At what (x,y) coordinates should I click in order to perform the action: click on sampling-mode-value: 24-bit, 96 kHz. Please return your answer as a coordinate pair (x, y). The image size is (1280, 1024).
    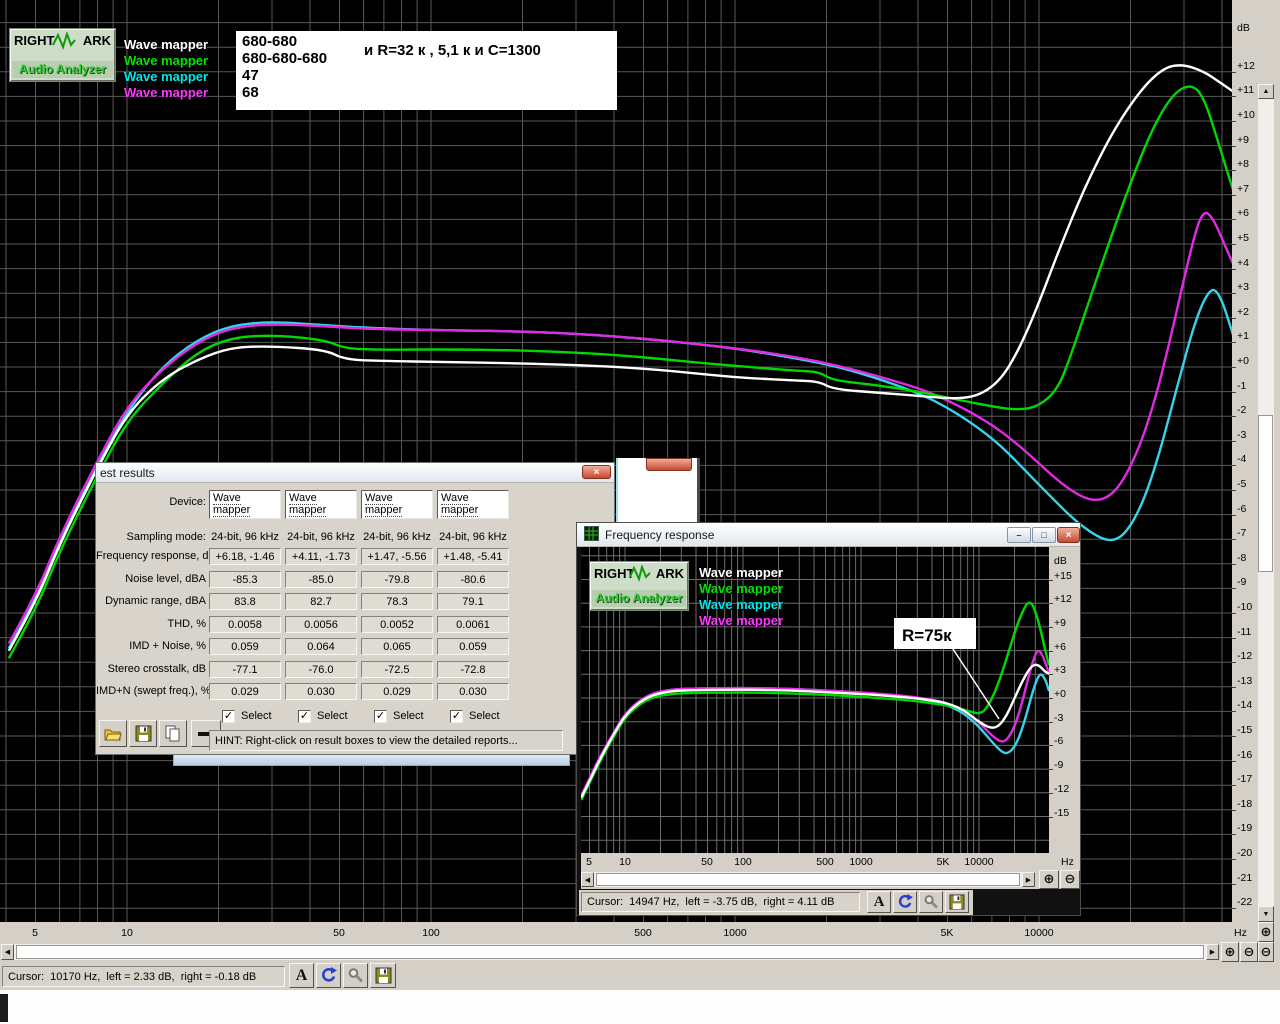
    Looking at the image, I should click on (321, 537).